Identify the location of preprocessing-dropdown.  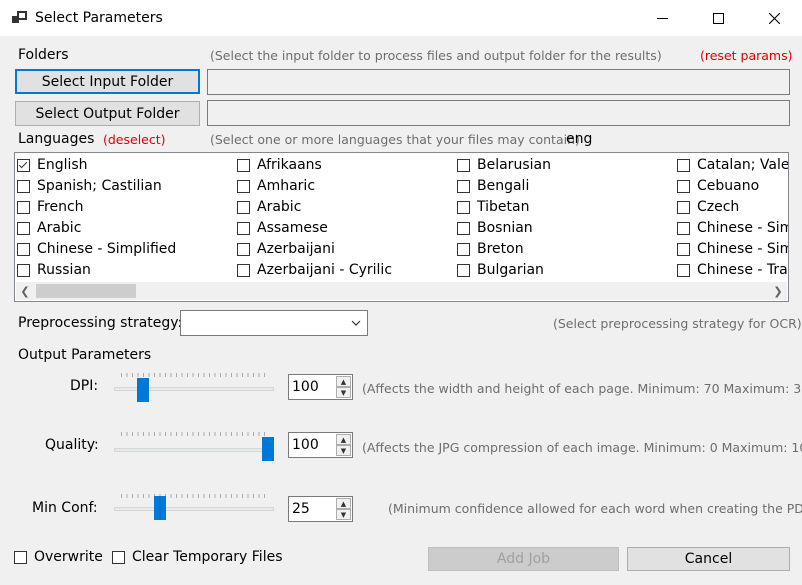
(274, 323).